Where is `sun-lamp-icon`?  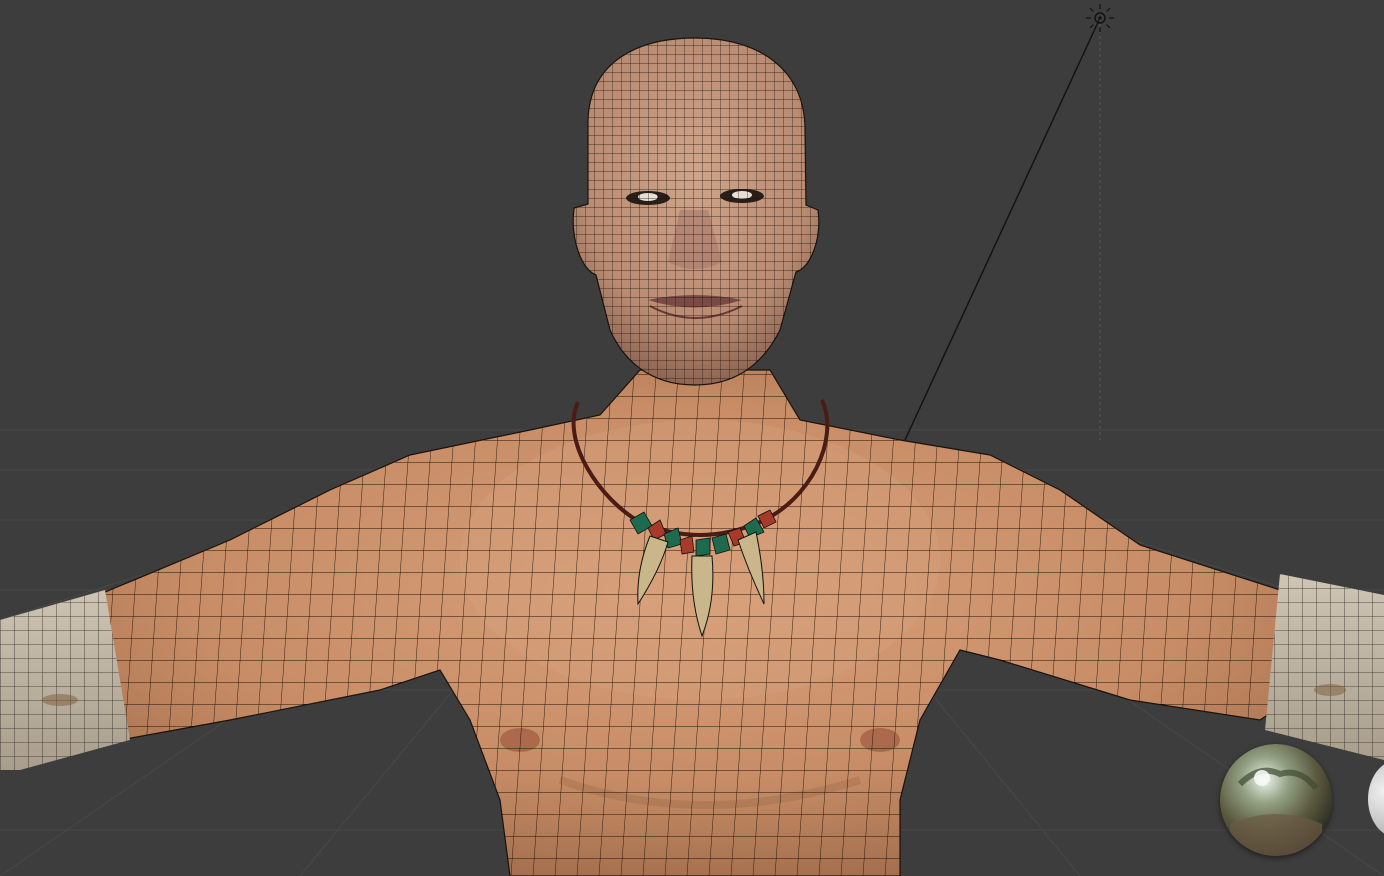
sun-lamp-icon is located at coordinates (1100, 18).